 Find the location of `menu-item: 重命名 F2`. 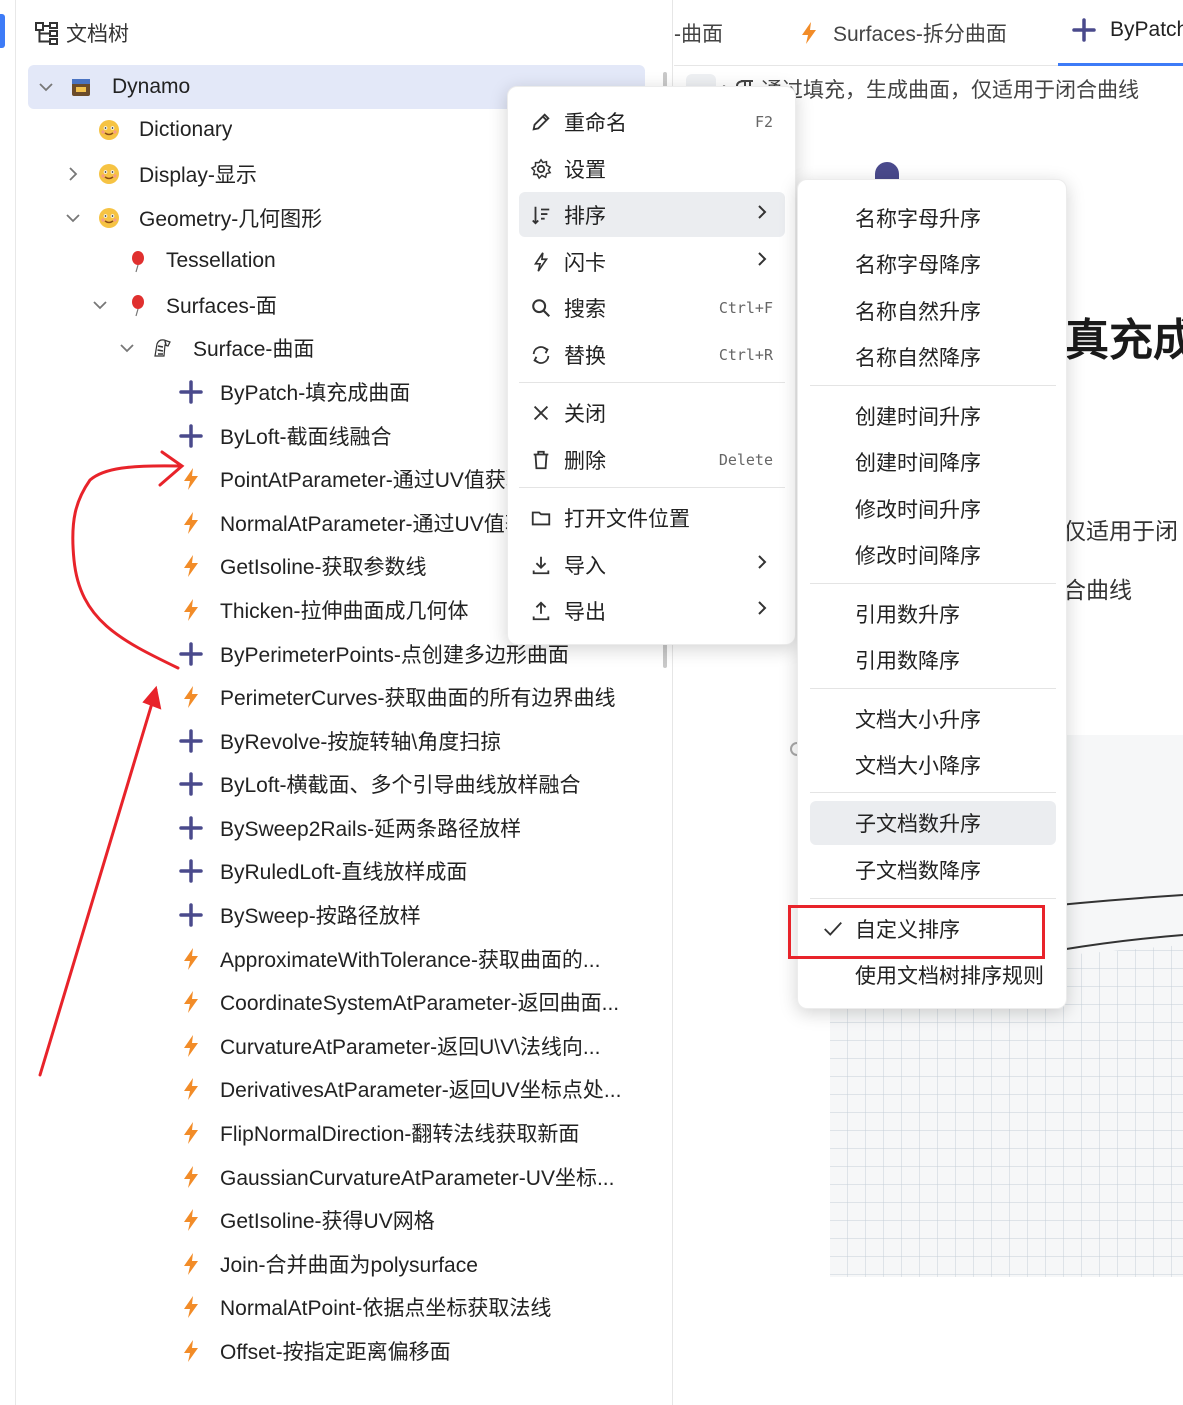

menu-item: 重命名 F2 is located at coordinates (652, 121).